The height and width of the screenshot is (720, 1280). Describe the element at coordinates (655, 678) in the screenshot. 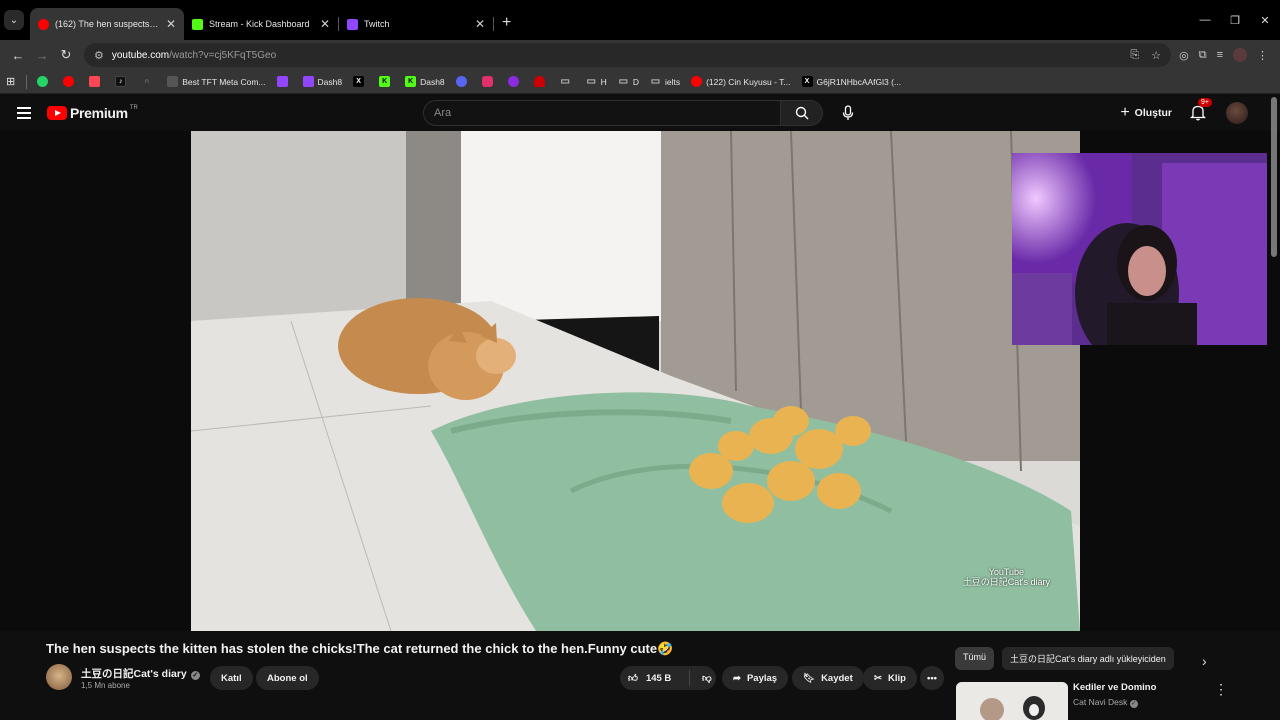

I see `like-button: 👍︎ 145 B` at that location.